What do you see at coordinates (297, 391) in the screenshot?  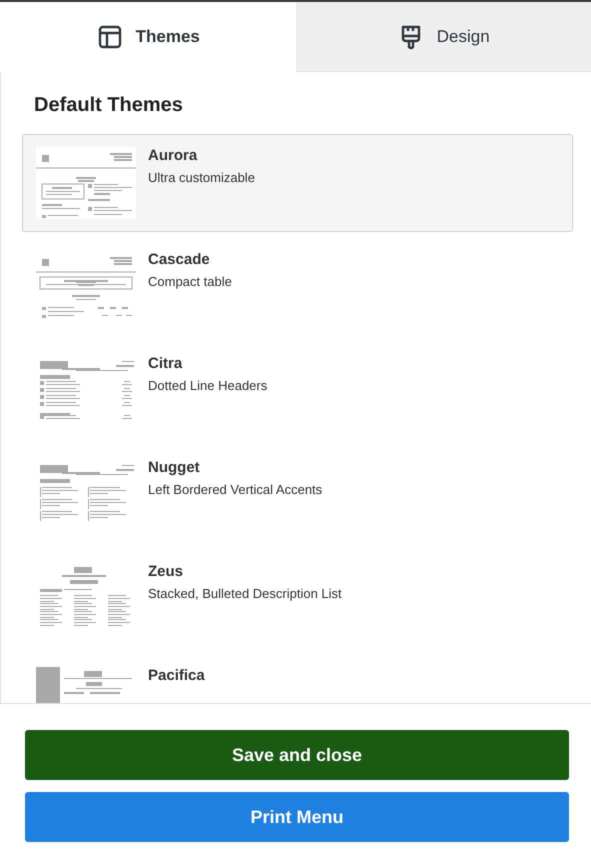 I see `theme-item: Citra Dotted Line Headers` at bounding box center [297, 391].